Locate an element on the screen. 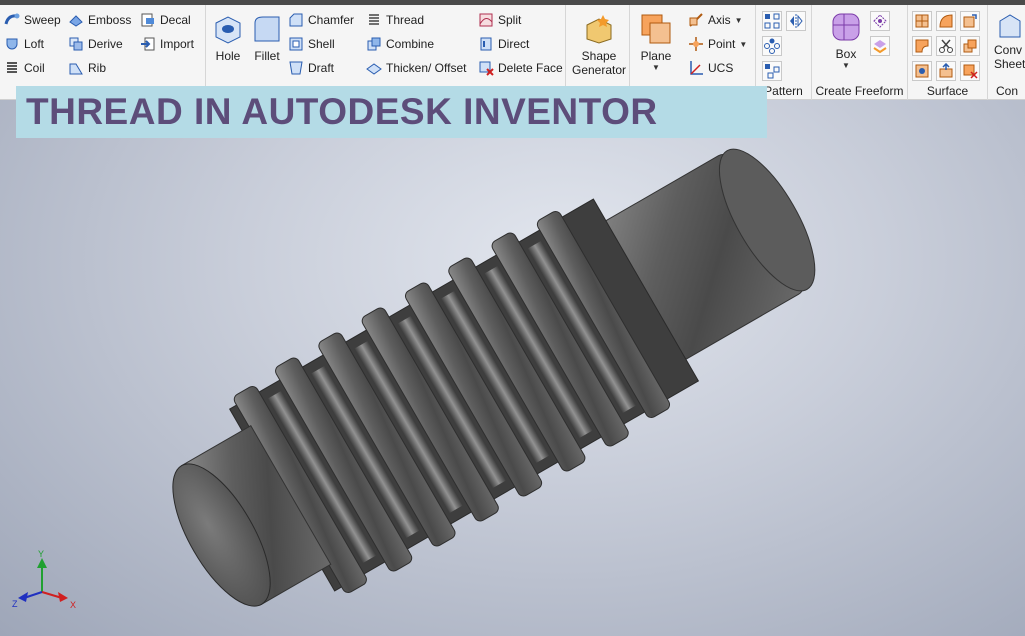 Image resolution: width=1025 pixels, height=636 pixels. freeform-edit-icon is located at coordinates (880, 21).